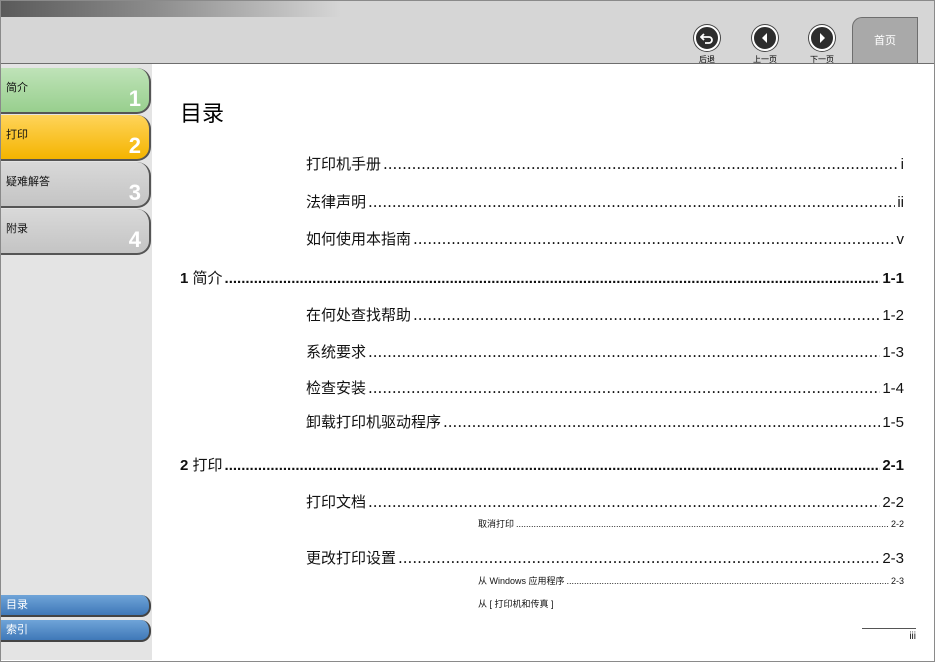 The height and width of the screenshot is (662, 935). I want to click on back-label: 后退, so click(707, 59).